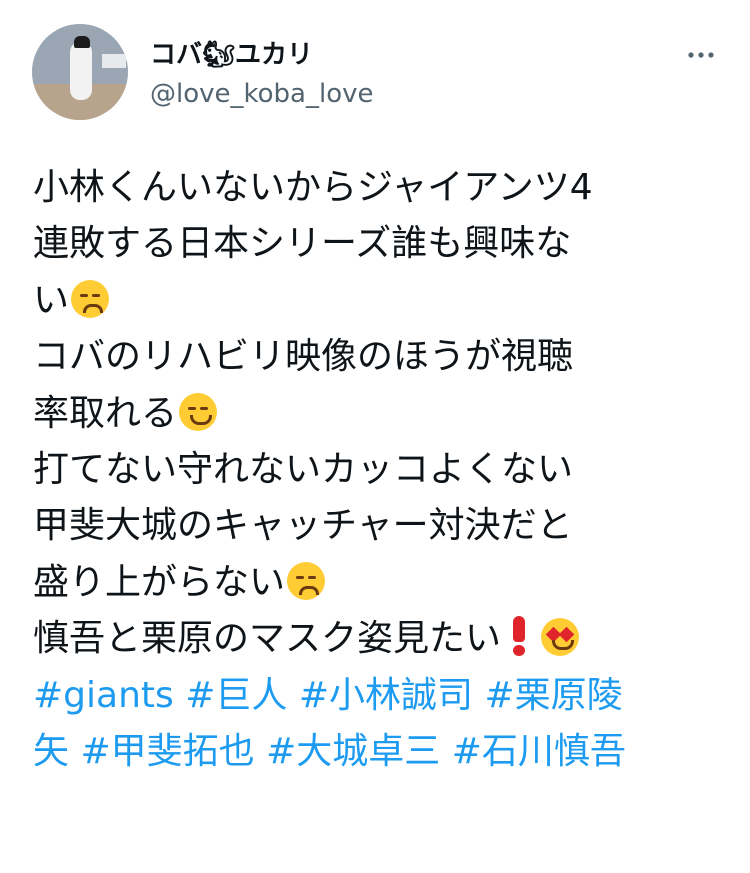 This screenshot has width=750, height=873. Describe the element at coordinates (167, 751) in the screenshot. I see `hashtag-link: #甲斐拓也` at that location.